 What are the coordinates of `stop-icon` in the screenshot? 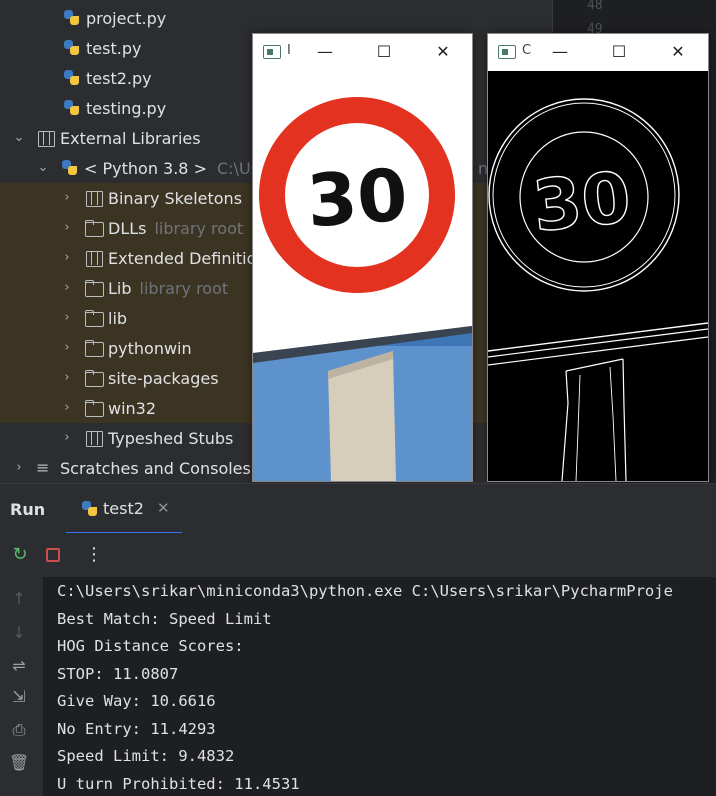 It's located at (53, 555).